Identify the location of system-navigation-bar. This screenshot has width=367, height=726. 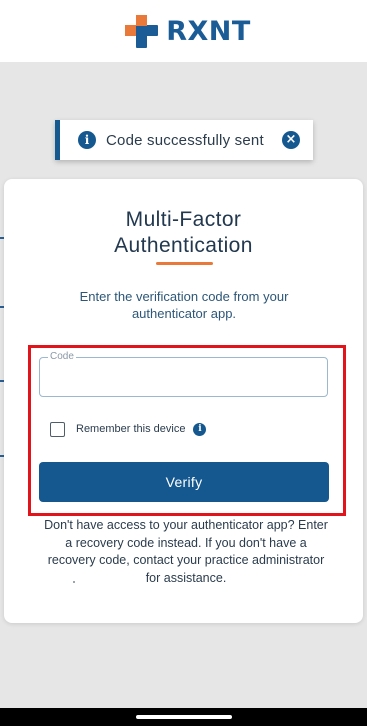
(183, 717).